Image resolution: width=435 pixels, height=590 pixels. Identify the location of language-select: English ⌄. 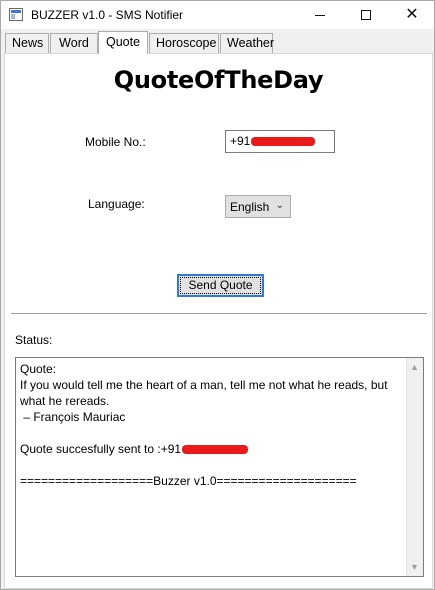
(258, 206).